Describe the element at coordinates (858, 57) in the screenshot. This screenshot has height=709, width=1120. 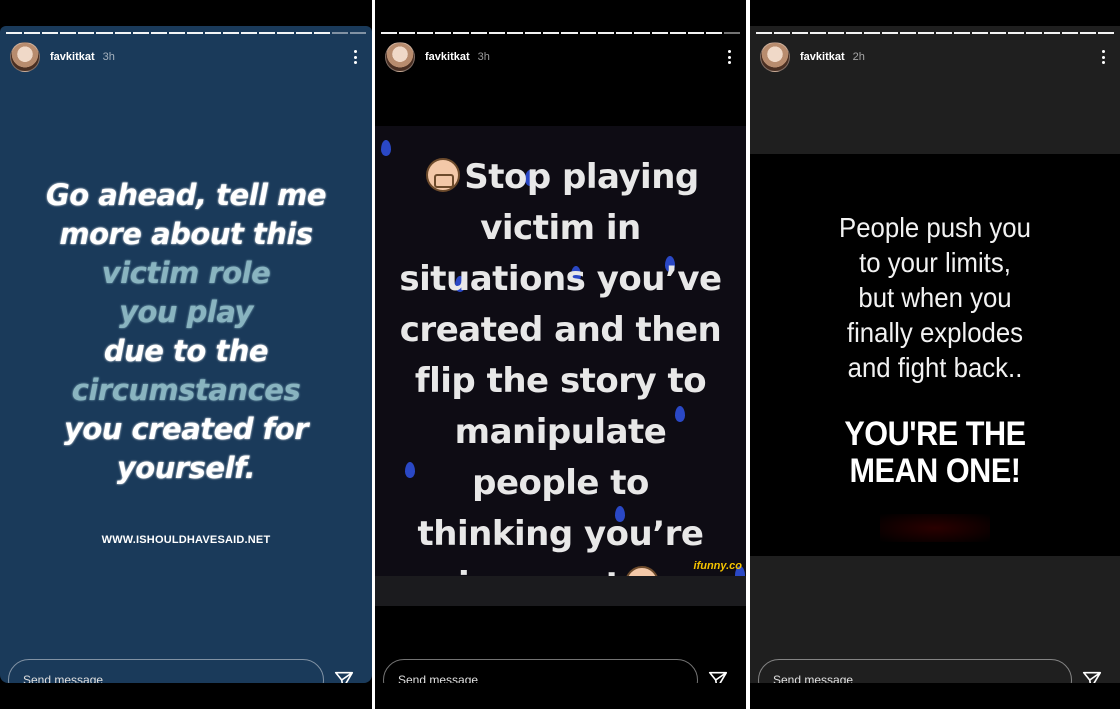
I see `timestamp: 2h` at that location.